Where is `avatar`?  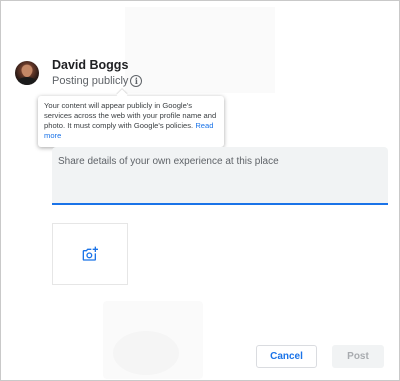
avatar is located at coordinates (27, 73).